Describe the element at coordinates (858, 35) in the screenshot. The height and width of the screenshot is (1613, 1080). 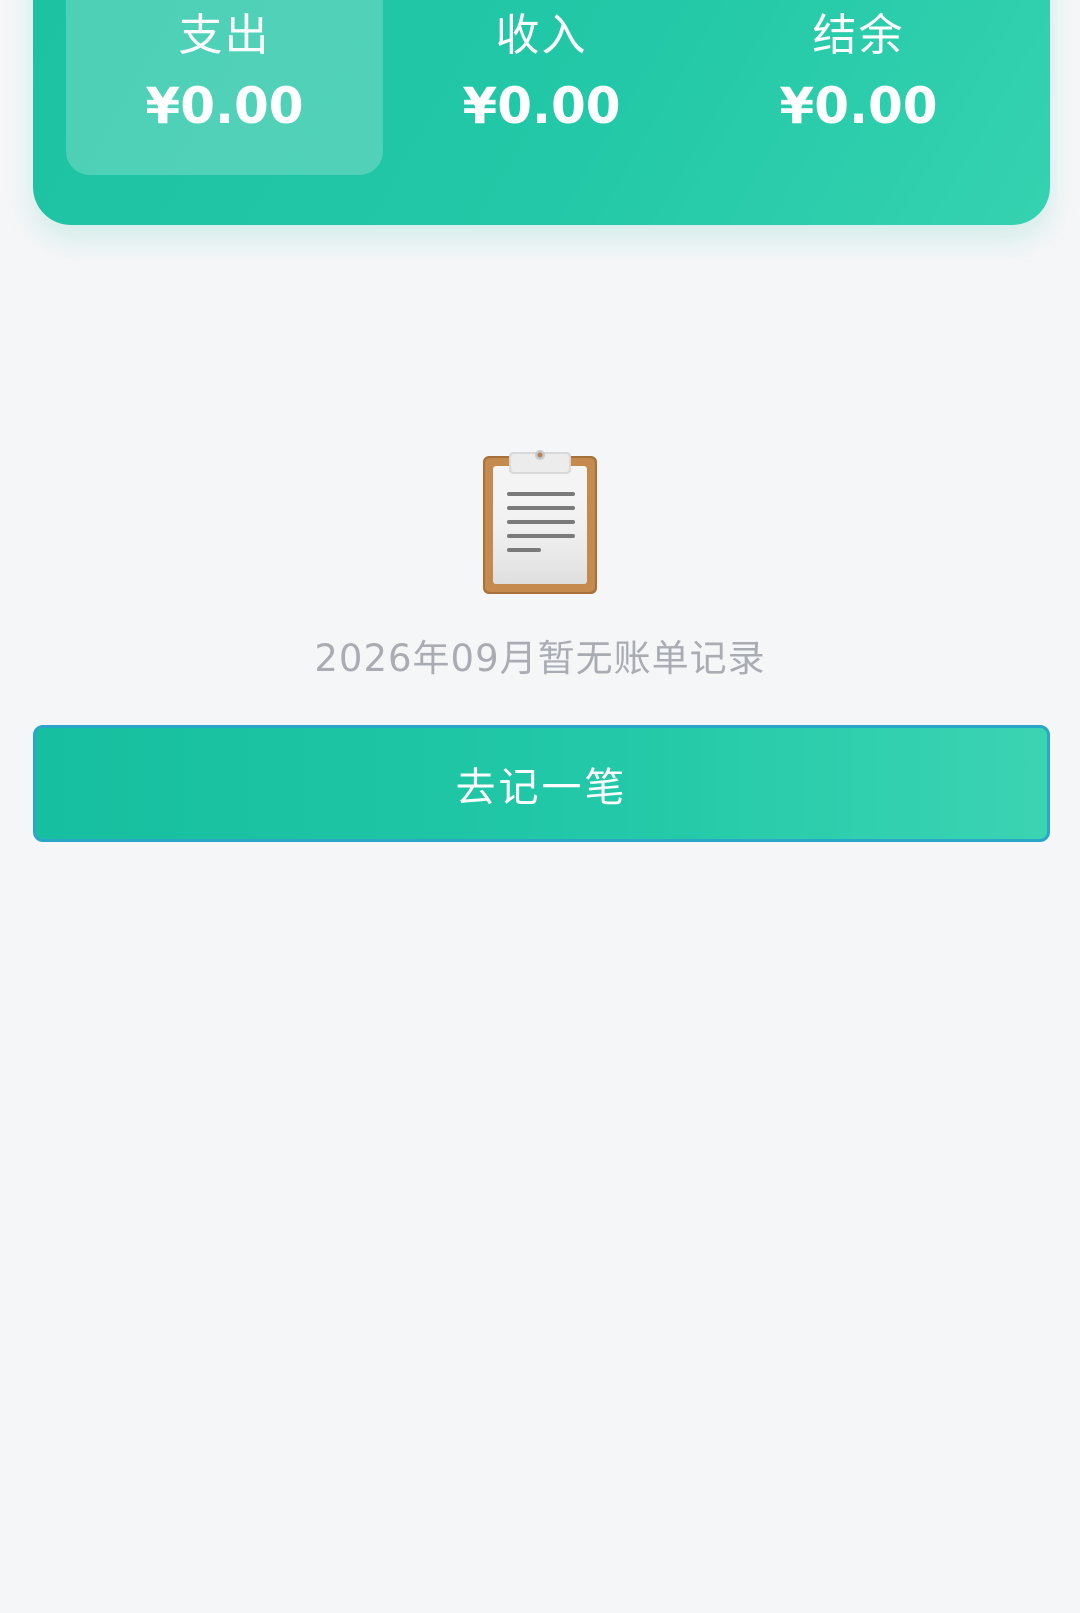
I see `summary-label-balance: 结余` at that location.